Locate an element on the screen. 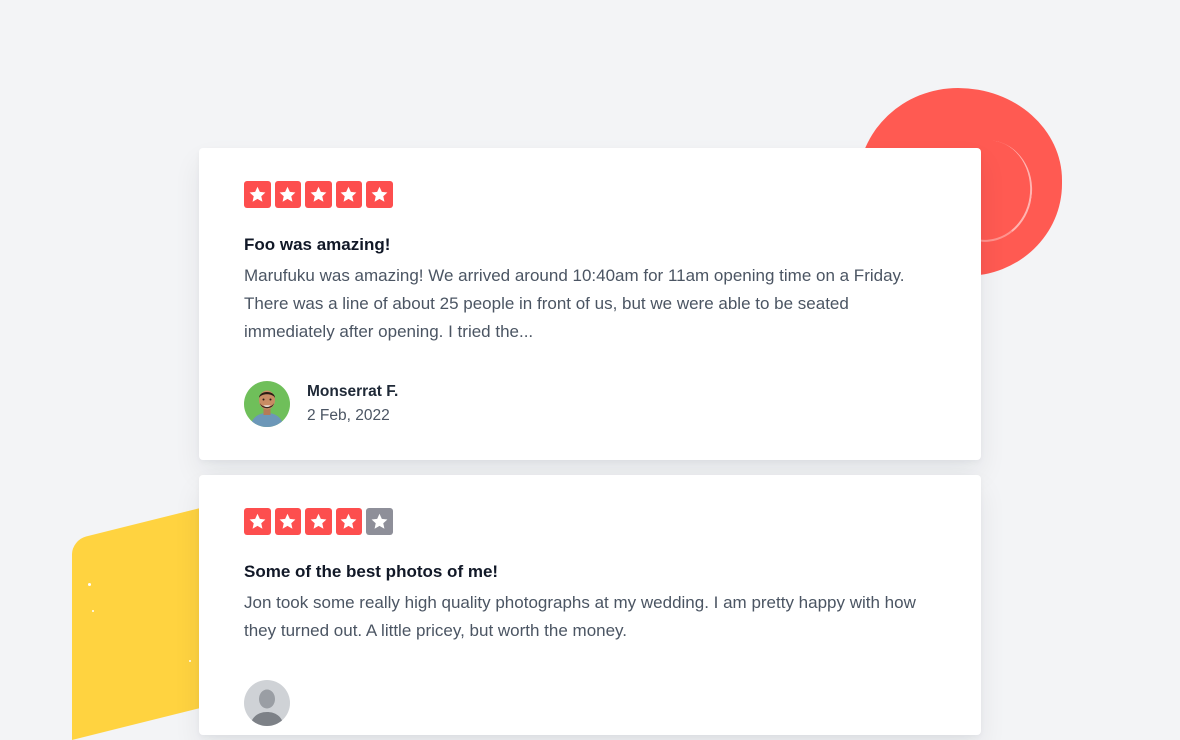 Image resolution: width=1180 pixels, height=740 pixels. review-author: Monserrat F. 2 Feb, 2022 is located at coordinates (590, 404).